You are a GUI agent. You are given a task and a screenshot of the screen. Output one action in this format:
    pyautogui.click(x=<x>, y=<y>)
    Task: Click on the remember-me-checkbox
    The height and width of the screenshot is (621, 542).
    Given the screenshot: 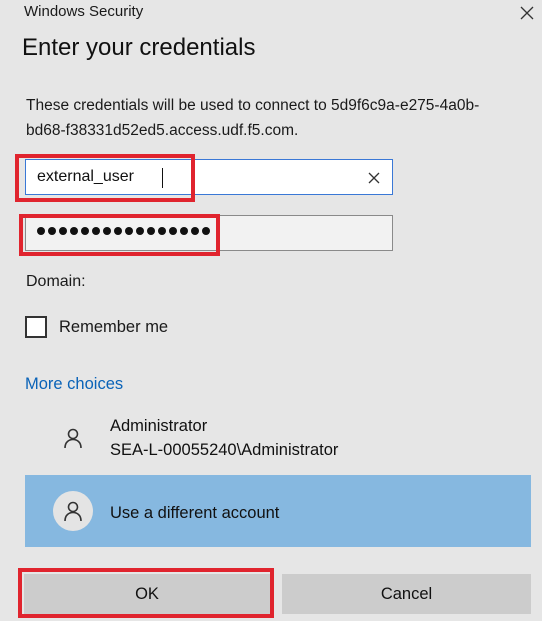 What is the action you would take?
    pyautogui.click(x=36, y=327)
    